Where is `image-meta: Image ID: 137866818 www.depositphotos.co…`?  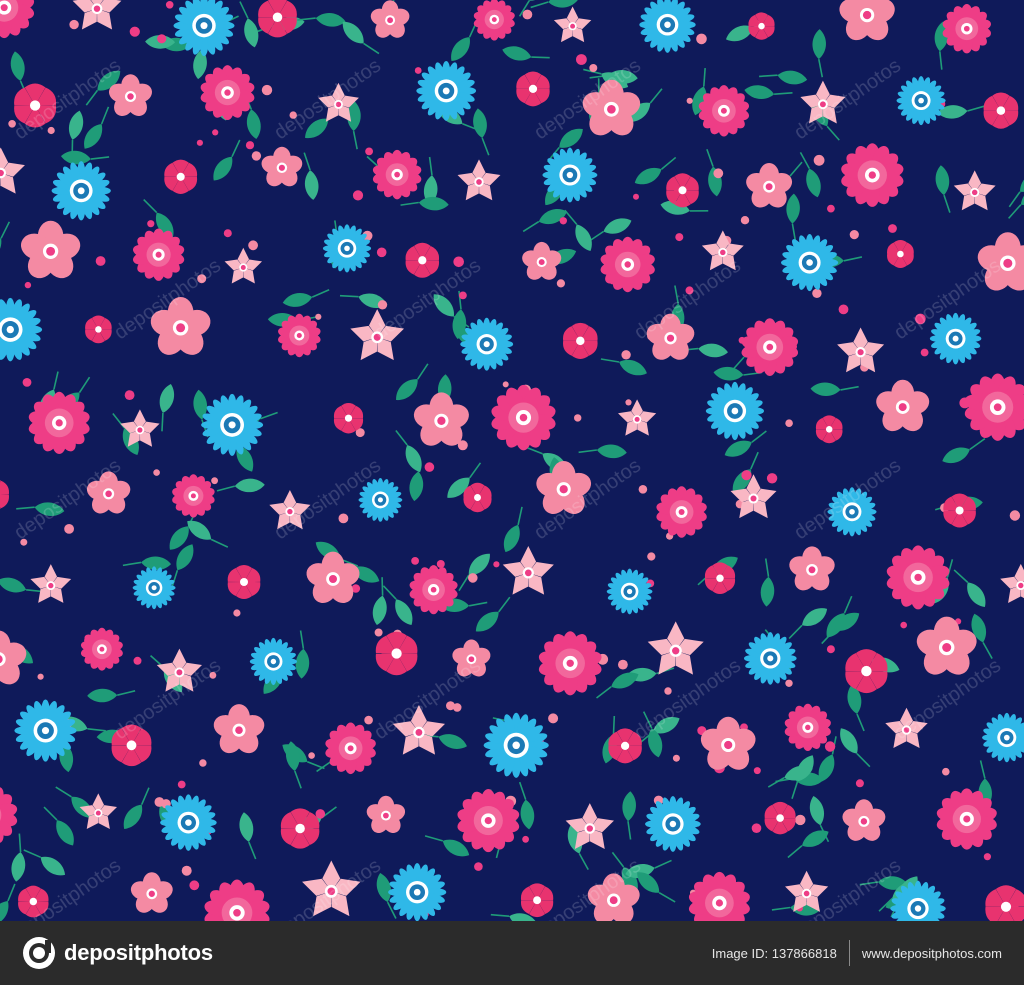 image-meta: Image ID: 137866818 www.depositphotos.co… is located at coordinates (857, 953).